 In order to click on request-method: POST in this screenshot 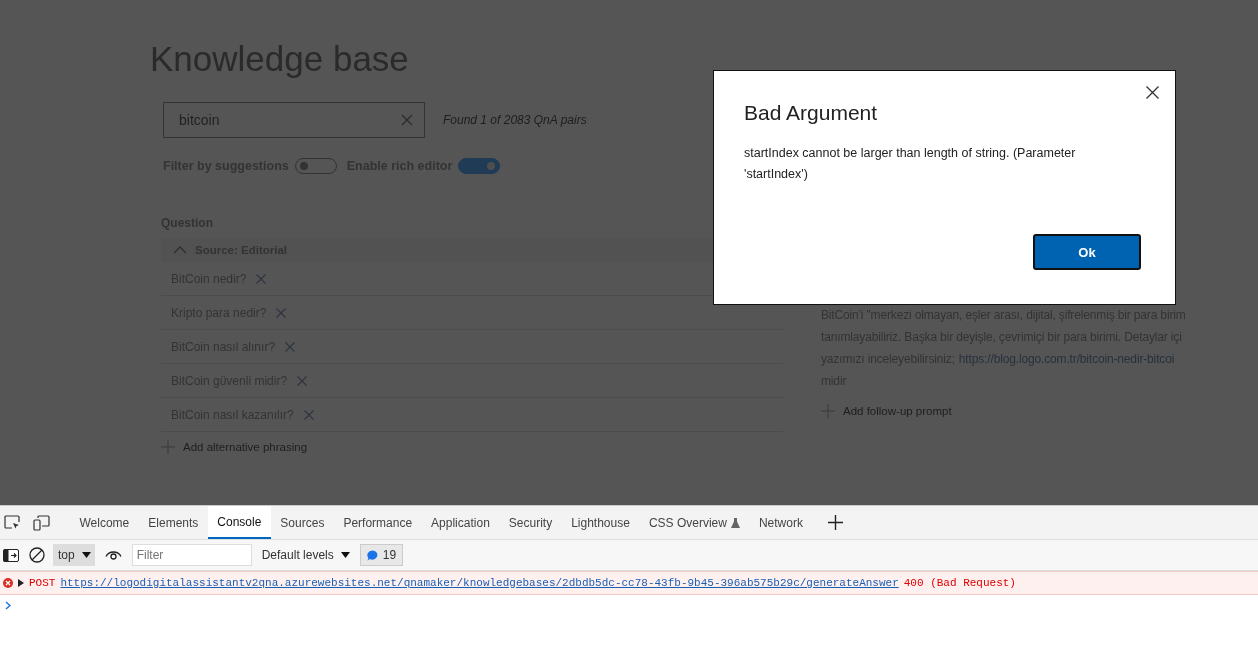, I will do `click(42, 583)`.